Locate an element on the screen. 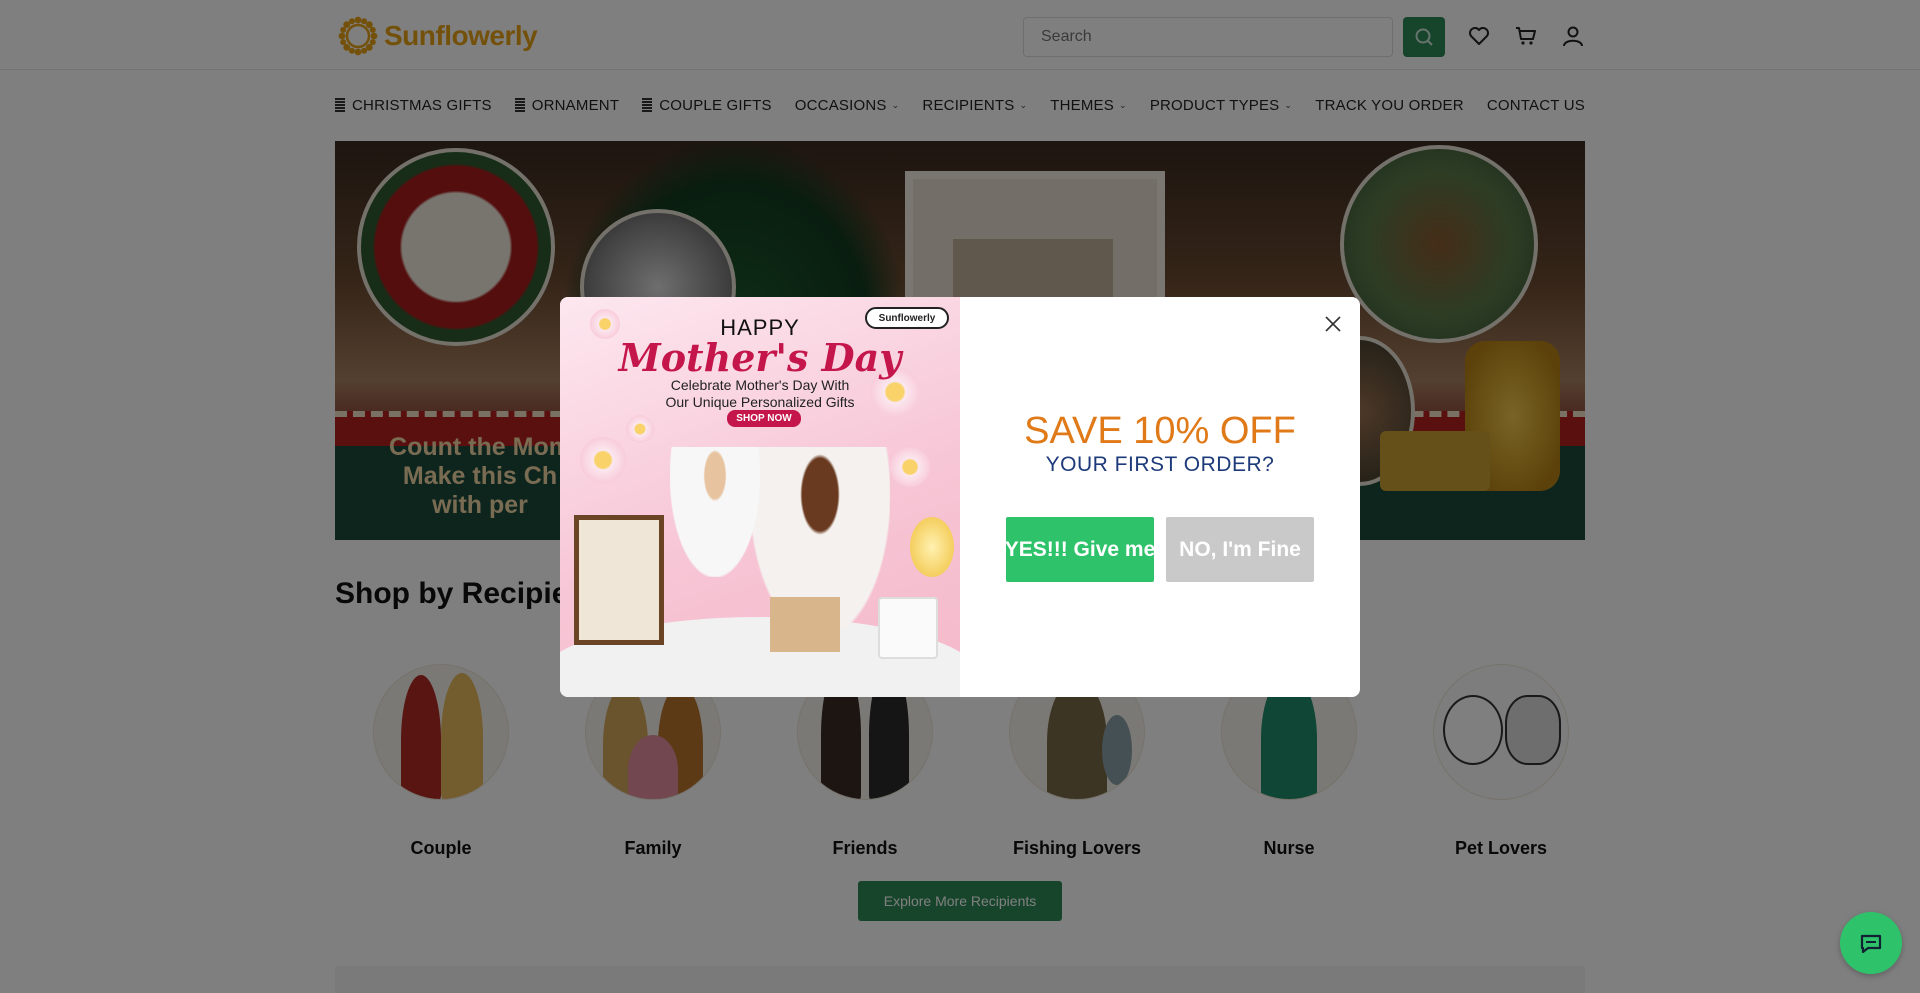 The width and height of the screenshot is (1920, 993). promo-shop-now: SHOP NOW is located at coordinates (764, 418).